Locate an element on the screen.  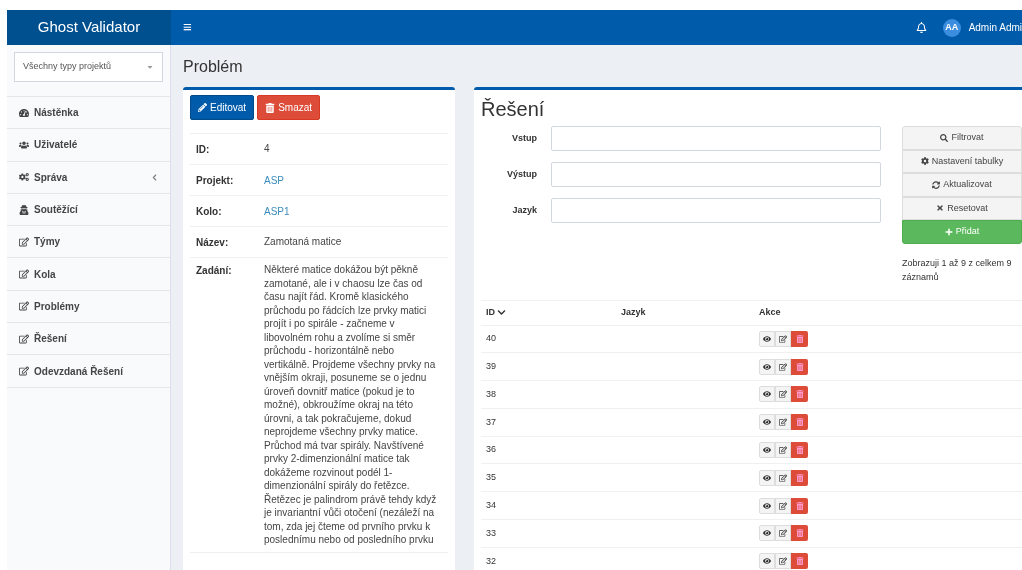
field-label: ID: is located at coordinates (203, 149).